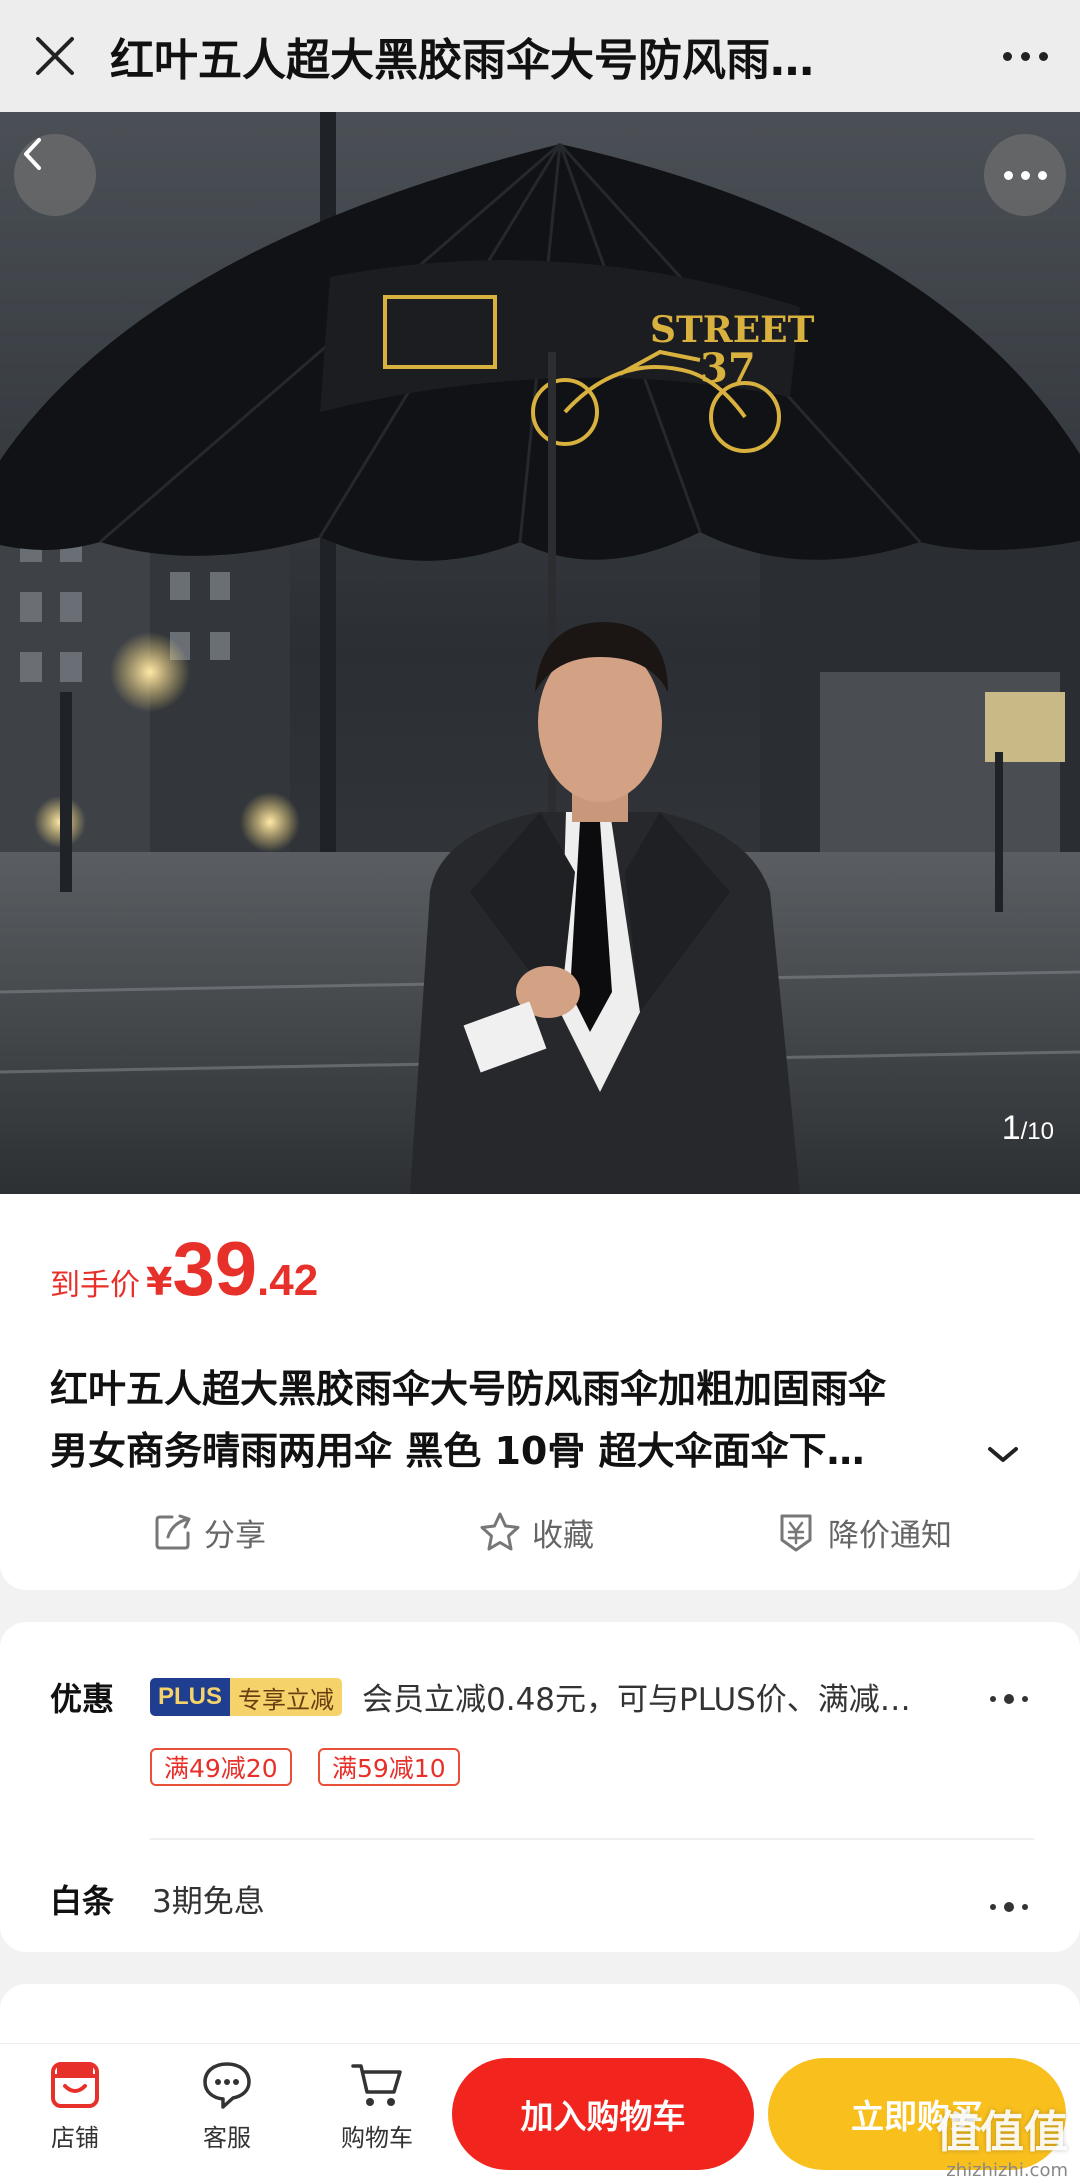 Image resolution: width=1080 pixels, height=2183 pixels. I want to click on share-button: 分享, so click(209, 1532).